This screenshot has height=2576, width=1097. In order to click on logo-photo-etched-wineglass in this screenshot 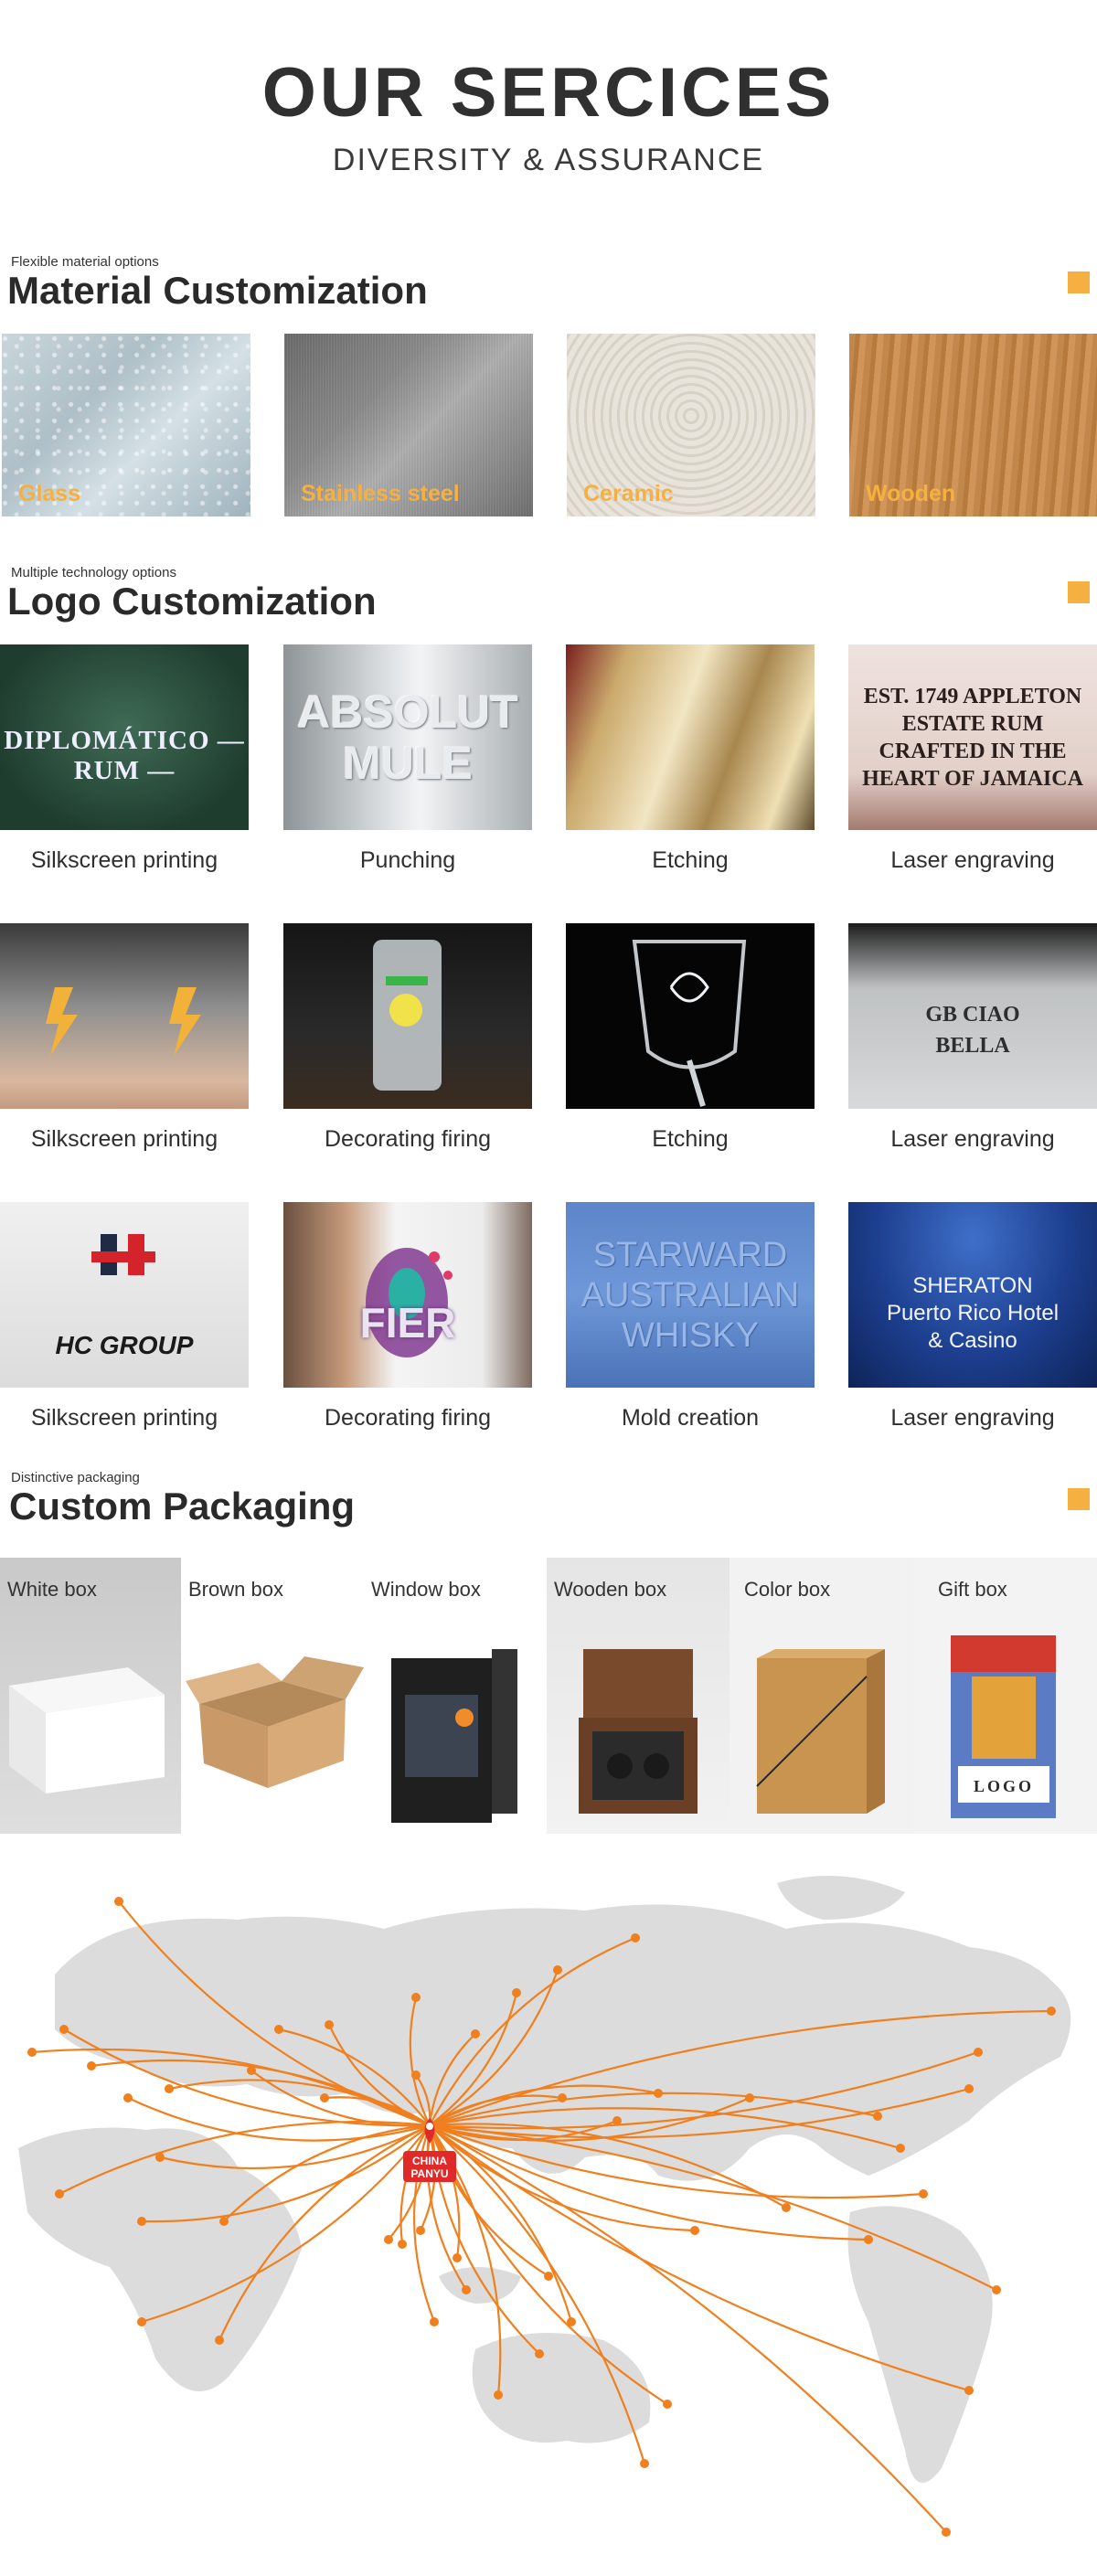, I will do `click(690, 1016)`.